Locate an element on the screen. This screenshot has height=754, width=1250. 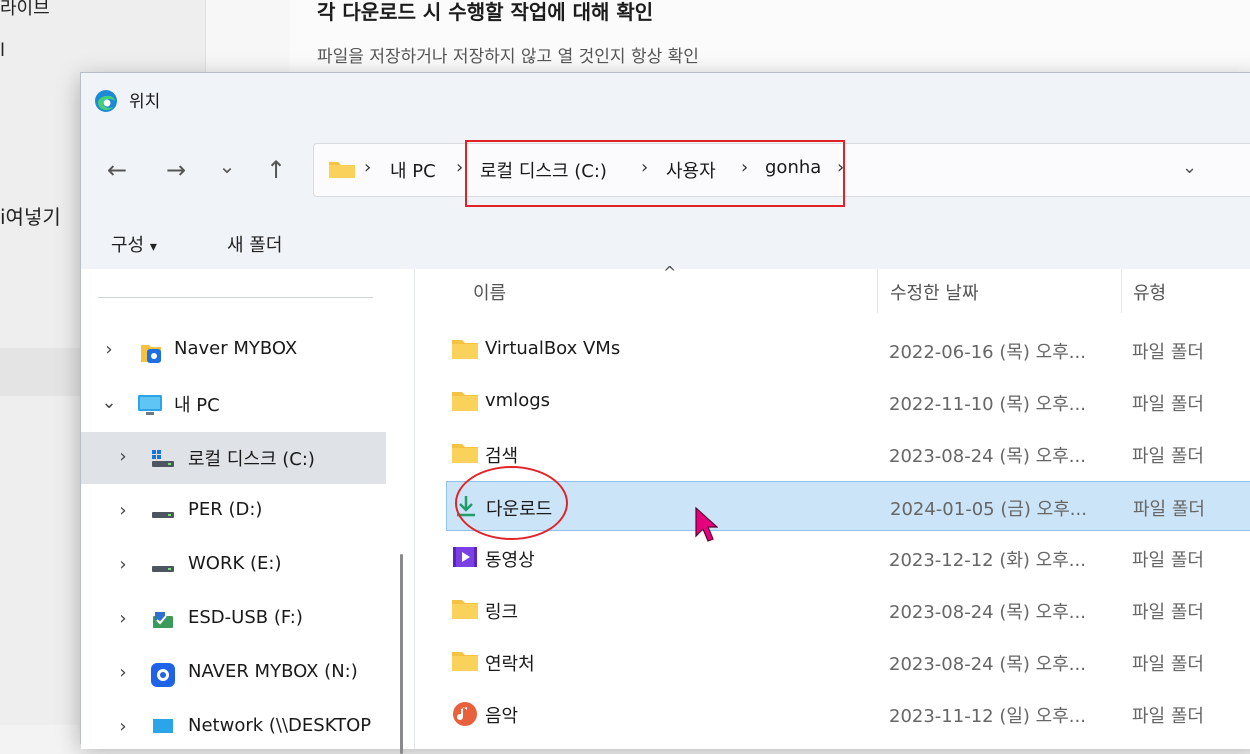
column-header-name: 이름 is located at coordinates (489, 292).